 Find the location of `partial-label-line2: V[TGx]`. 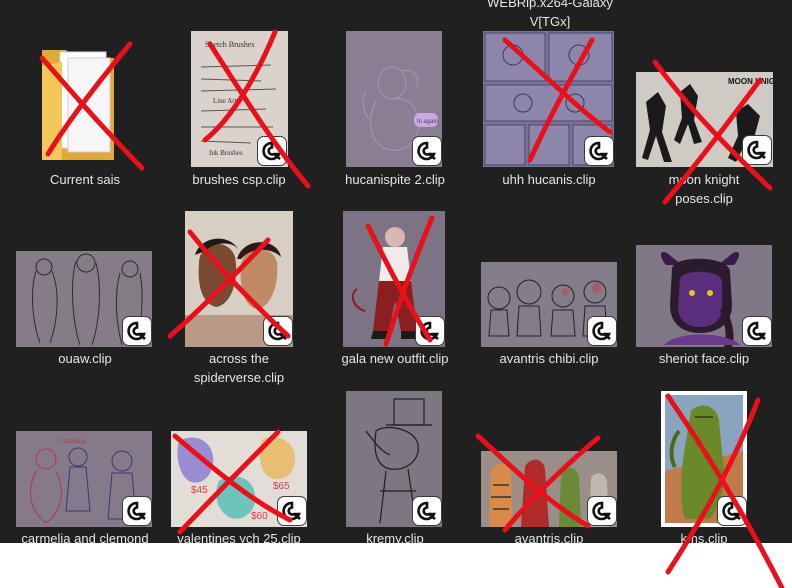

partial-label-line2: V[TGx] is located at coordinates (550, 21).